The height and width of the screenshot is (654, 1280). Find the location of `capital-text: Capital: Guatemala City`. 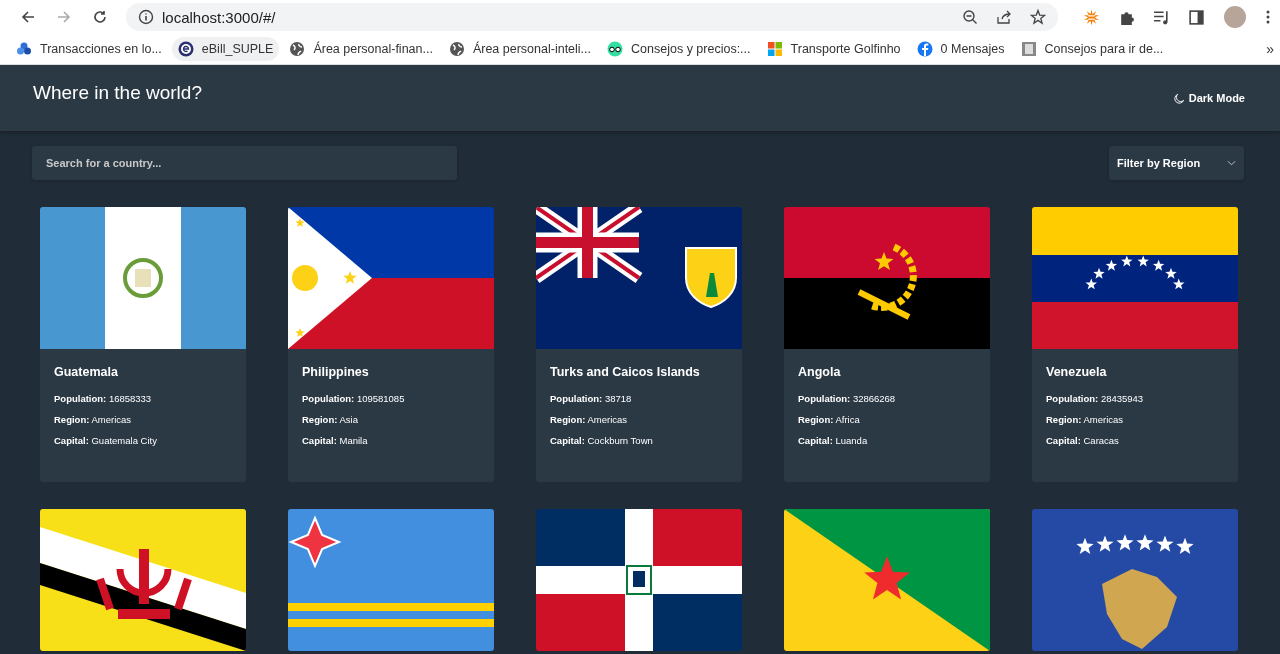

capital-text: Capital: Guatemala City is located at coordinates (106, 440).